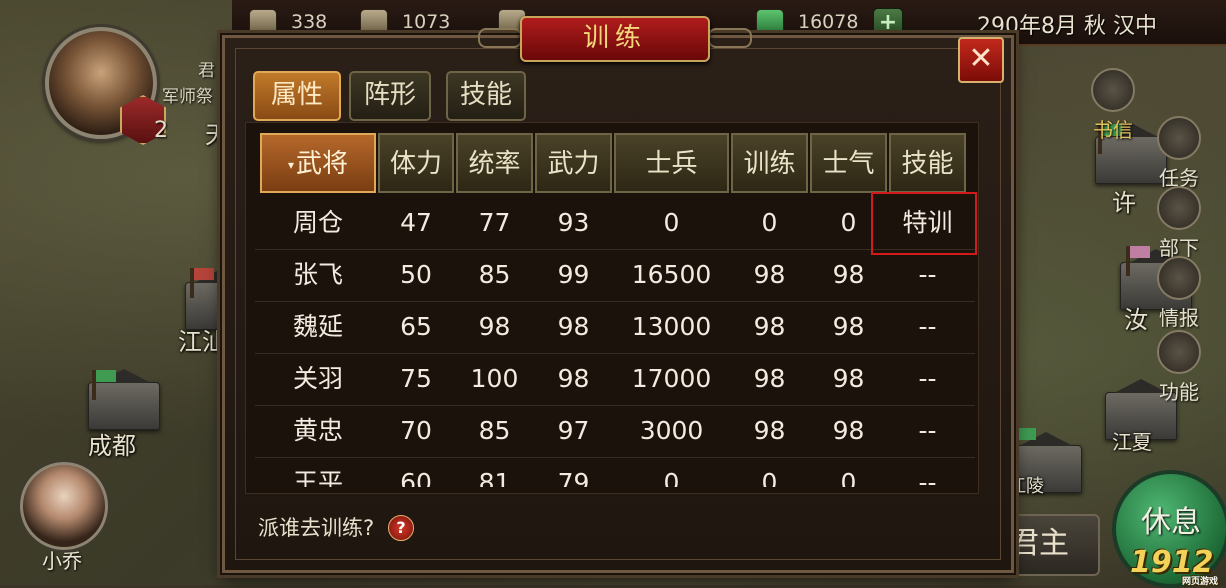  Describe the element at coordinates (615, 223) in the screenshot. I see `table-row: 周仓 47 77 93 0 0 0 特训` at that location.